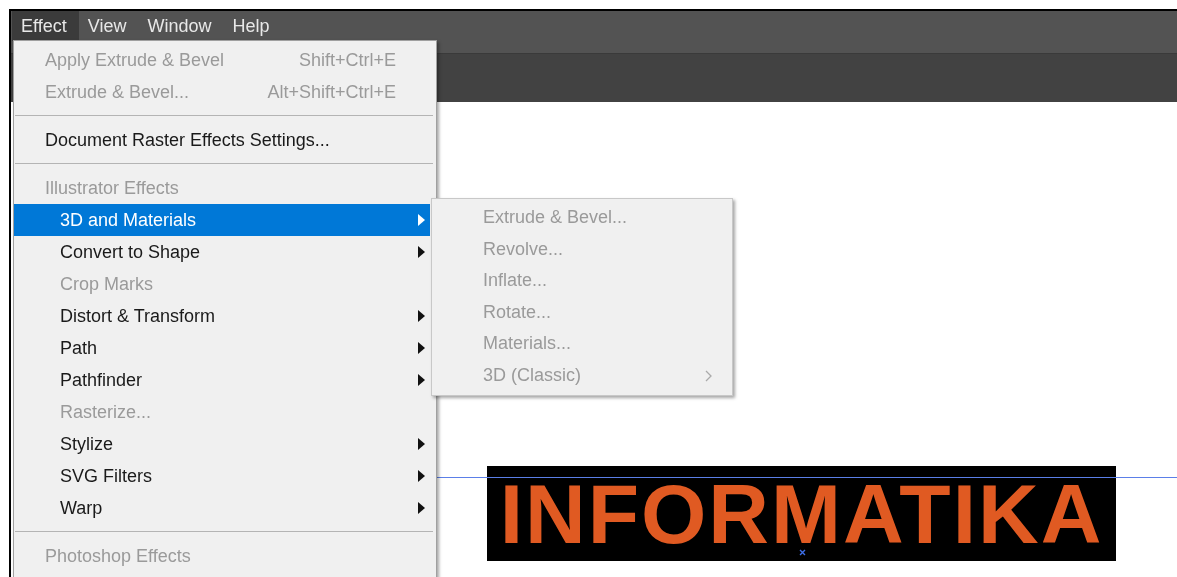 The image size is (1177, 577). What do you see at coordinates (708, 375) in the screenshot?
I see `chevron-icon` at bounding box center [708, 375].